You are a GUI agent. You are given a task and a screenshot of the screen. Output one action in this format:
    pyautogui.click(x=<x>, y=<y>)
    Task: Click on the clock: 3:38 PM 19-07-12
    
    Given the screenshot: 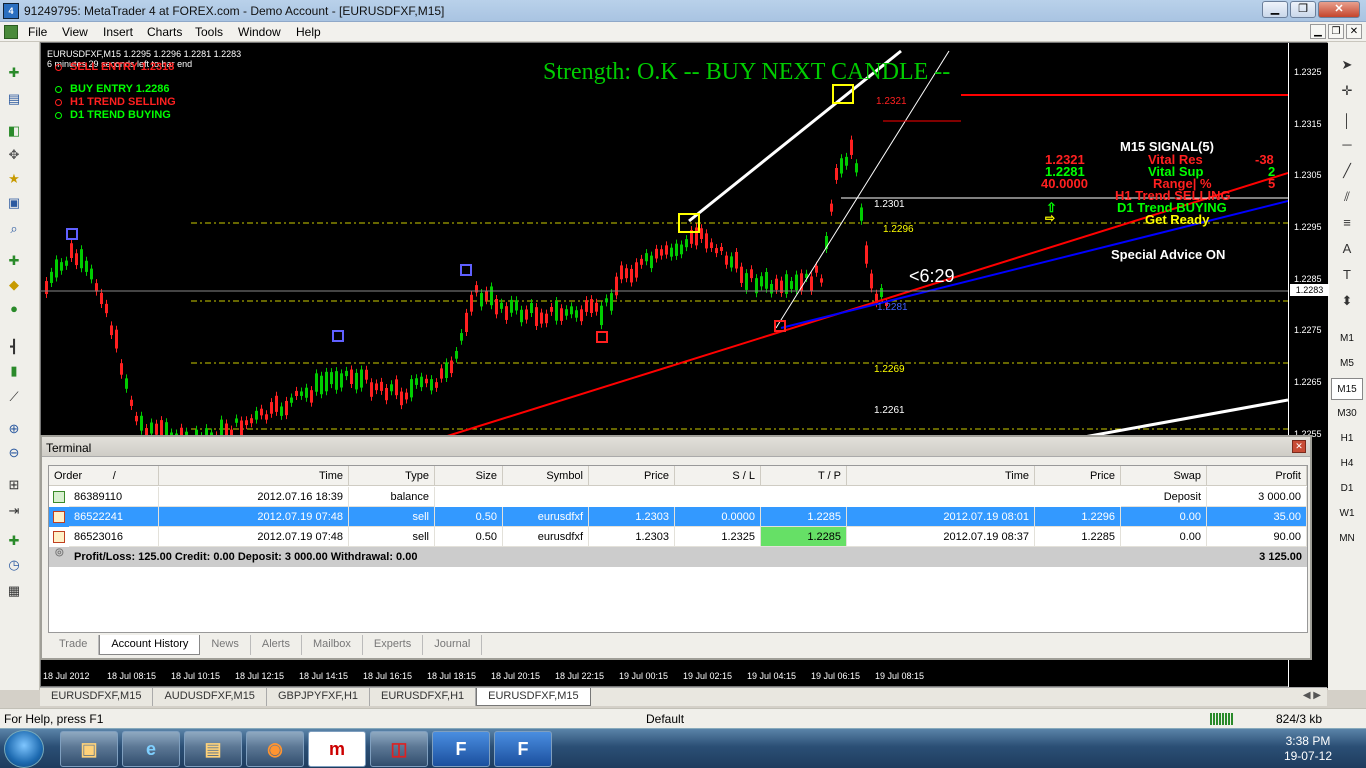 What is the action you would take?
    pyautogui.click(x=1308, y=749)
    